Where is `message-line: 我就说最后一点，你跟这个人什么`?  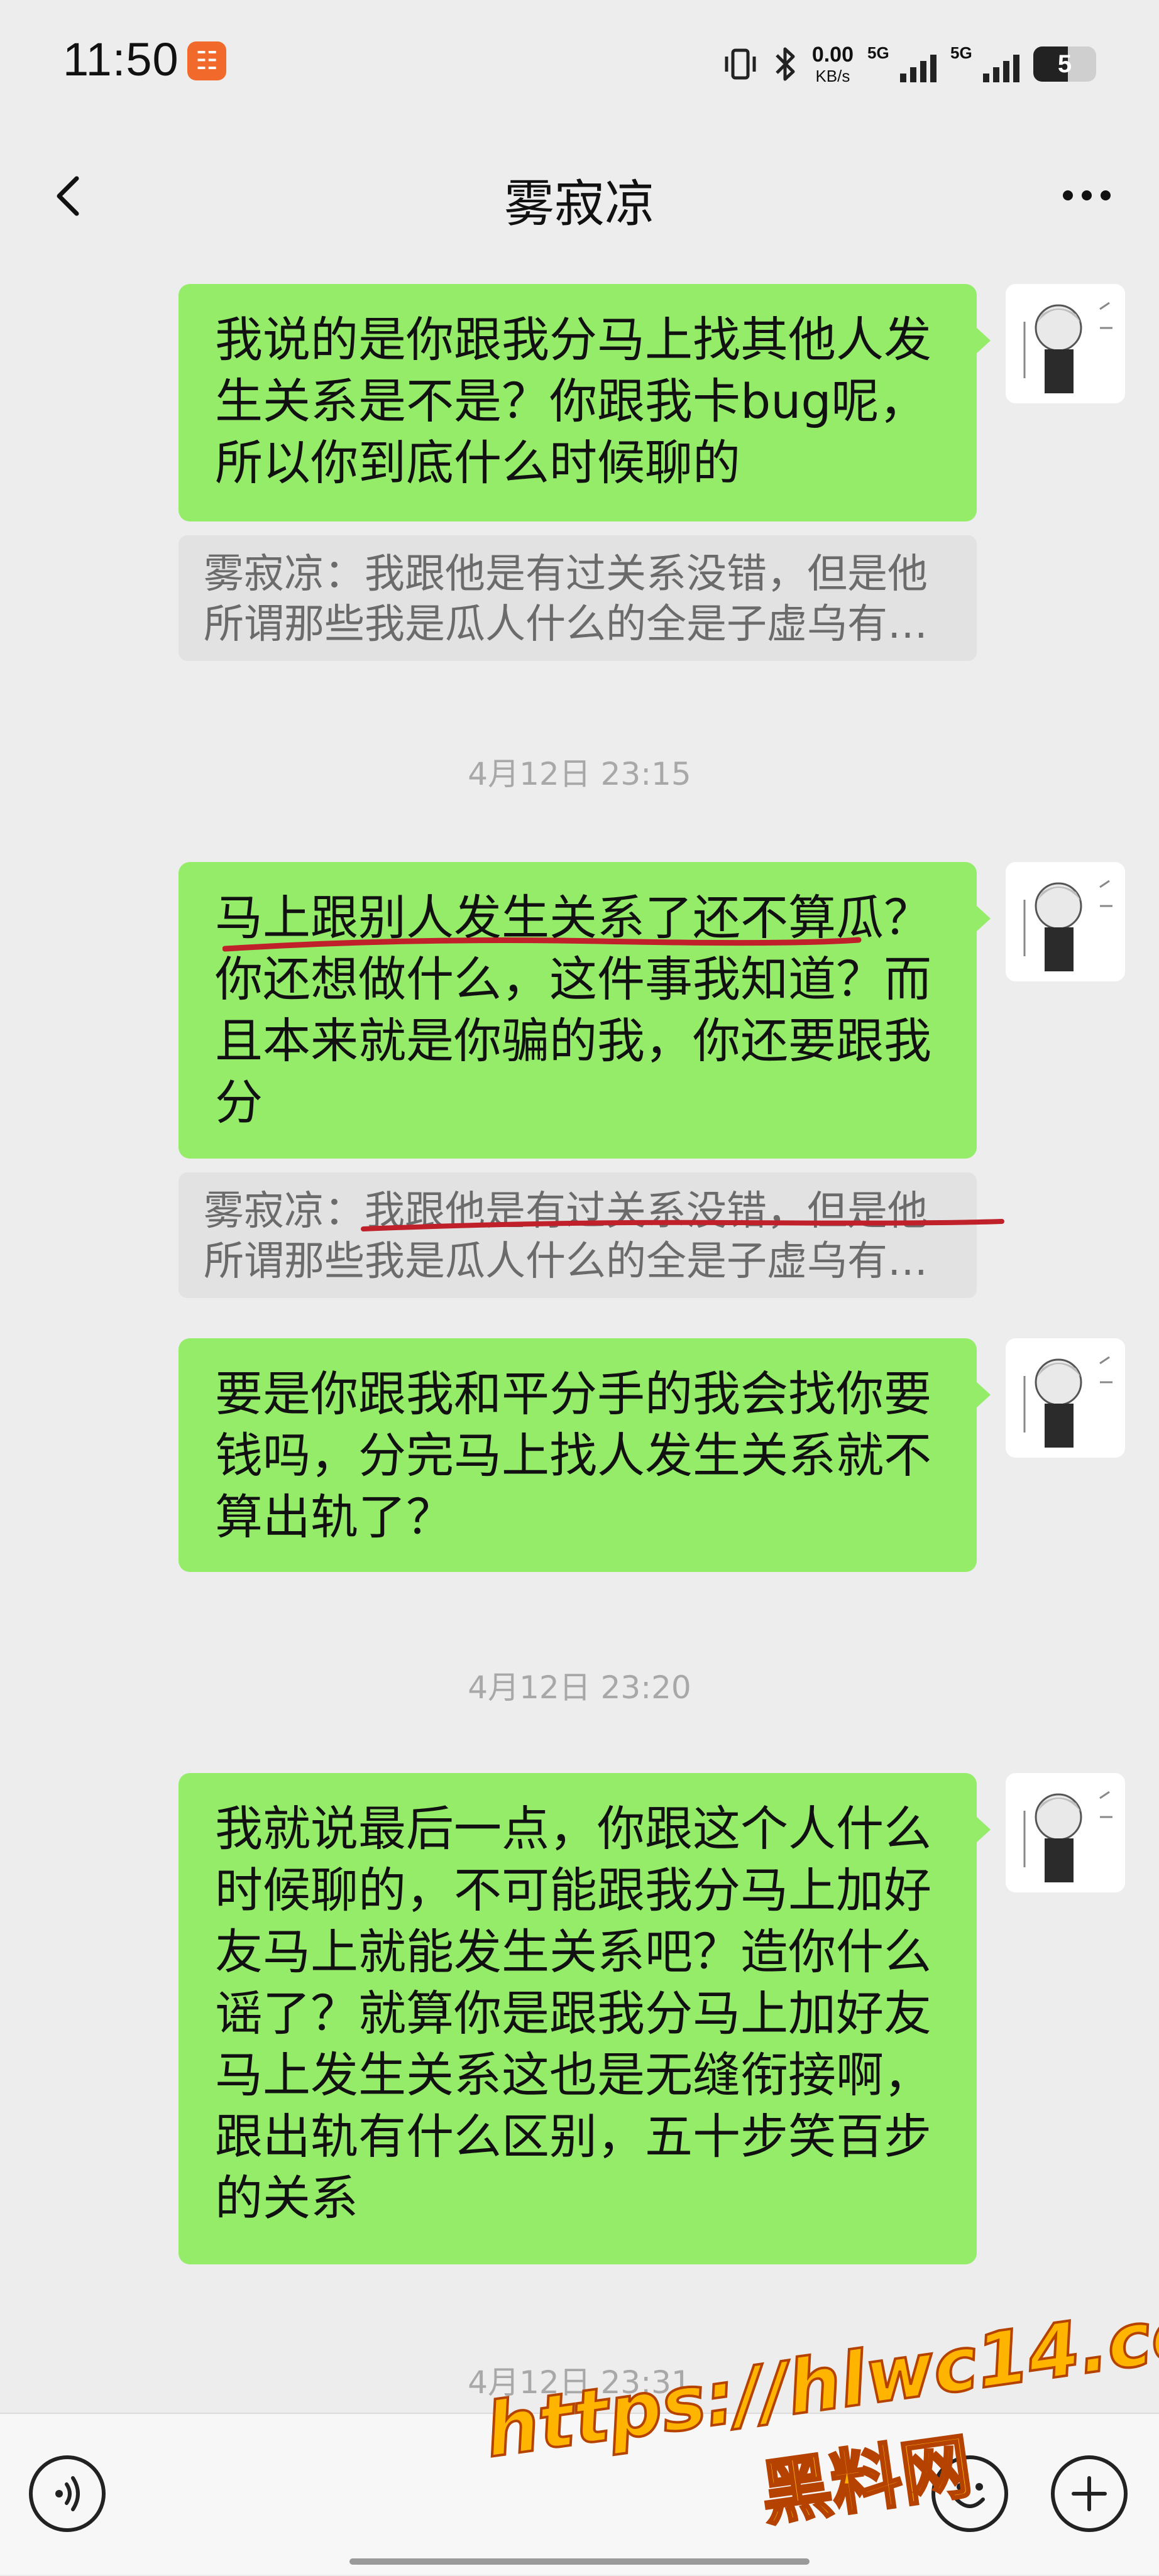
message-line: 我就说最后一点，你跟这个人什么 is located at coordinates (573, 1829).